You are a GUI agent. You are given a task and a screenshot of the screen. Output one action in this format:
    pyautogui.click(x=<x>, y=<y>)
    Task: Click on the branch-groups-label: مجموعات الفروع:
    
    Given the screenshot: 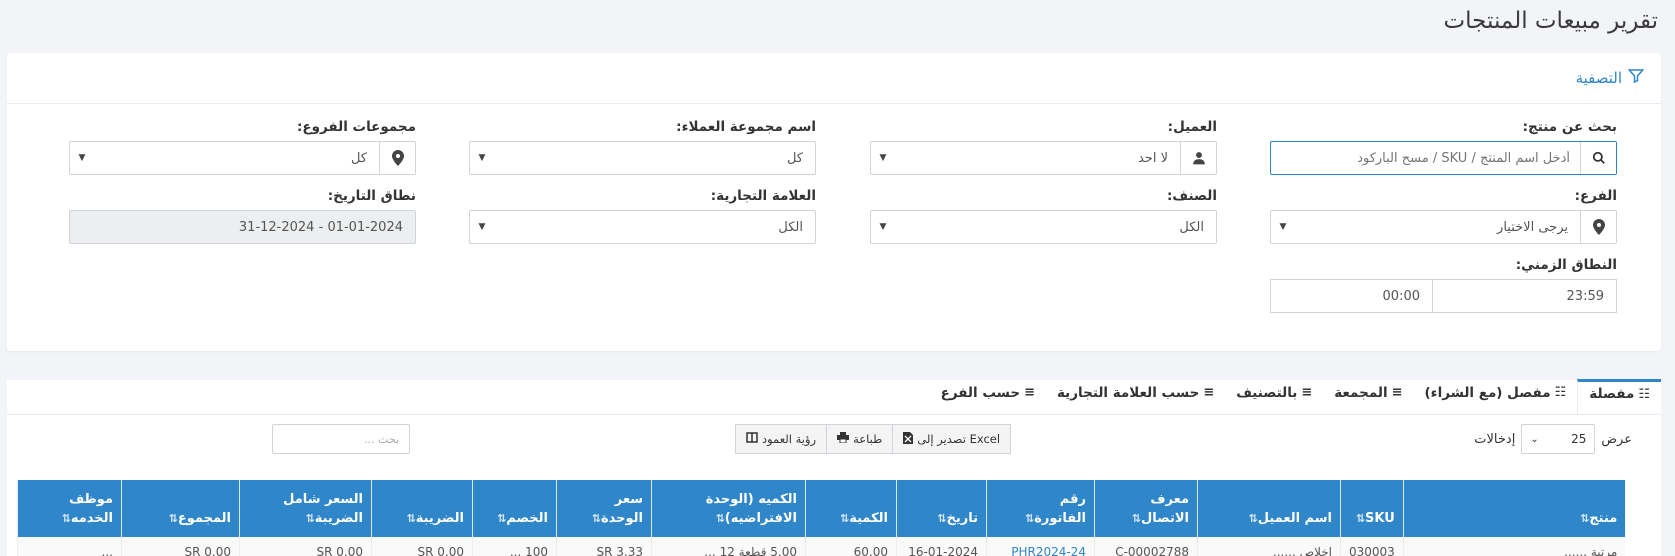 What is the action you would take?
    pyautogui.click(x=356, y=127)
    